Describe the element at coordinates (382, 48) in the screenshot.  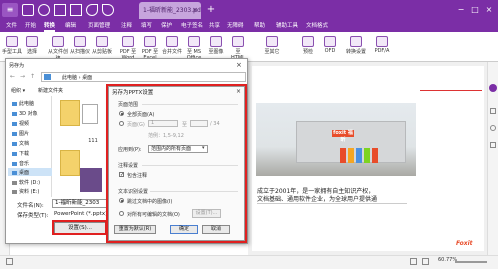
I see `pdfa-button: PDF/A` at that location.